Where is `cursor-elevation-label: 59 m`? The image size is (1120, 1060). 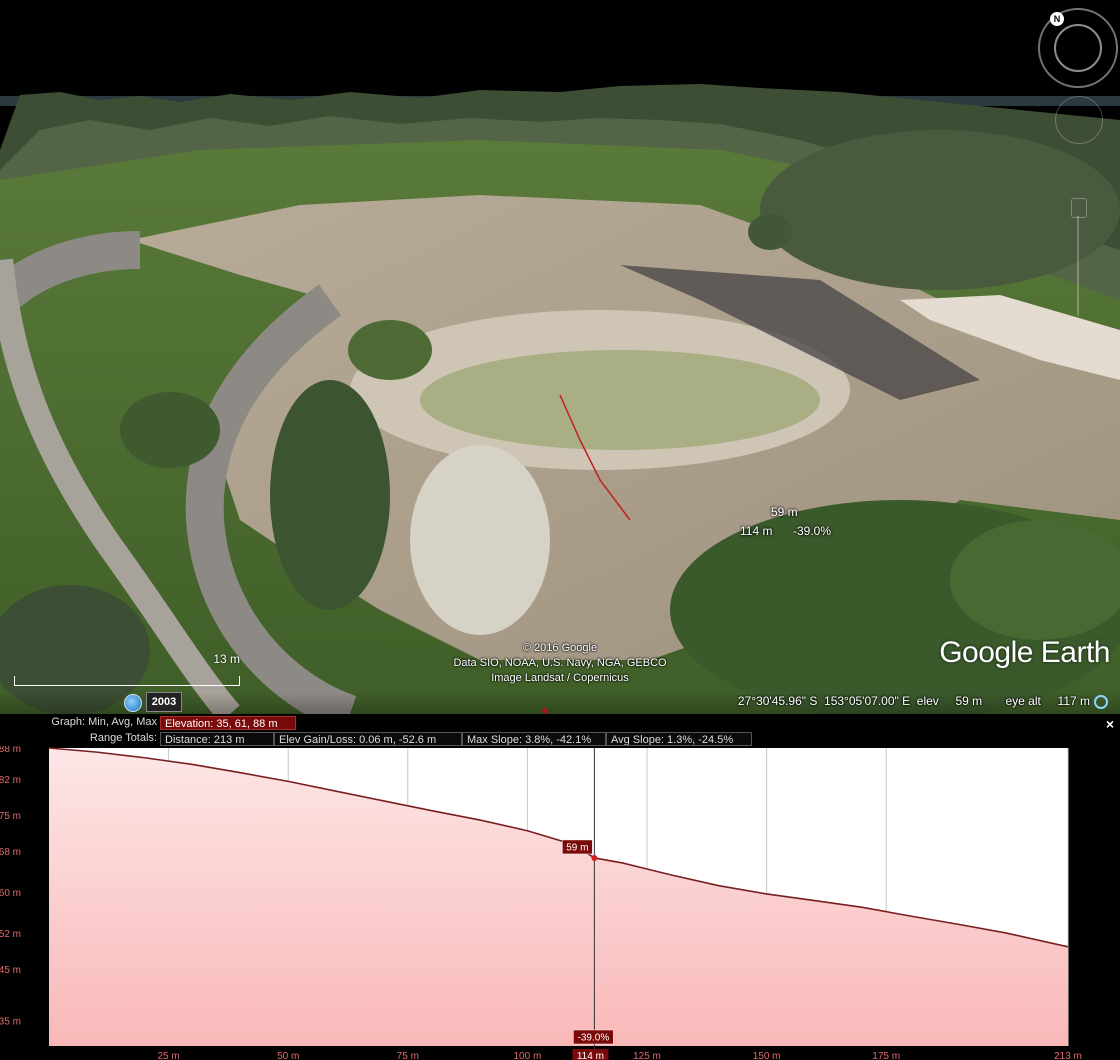
cursor-elevation-label: 59 m is located at coordinates (577, 847).